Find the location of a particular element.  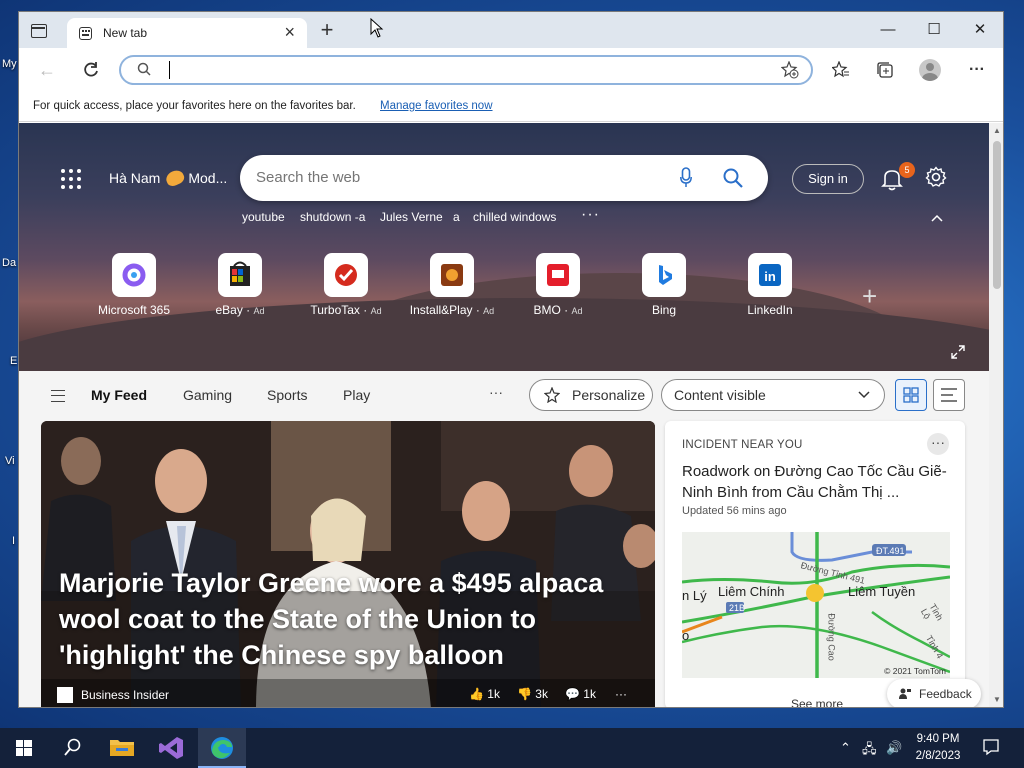

favorites-icon is located at coordinates (840, 69).